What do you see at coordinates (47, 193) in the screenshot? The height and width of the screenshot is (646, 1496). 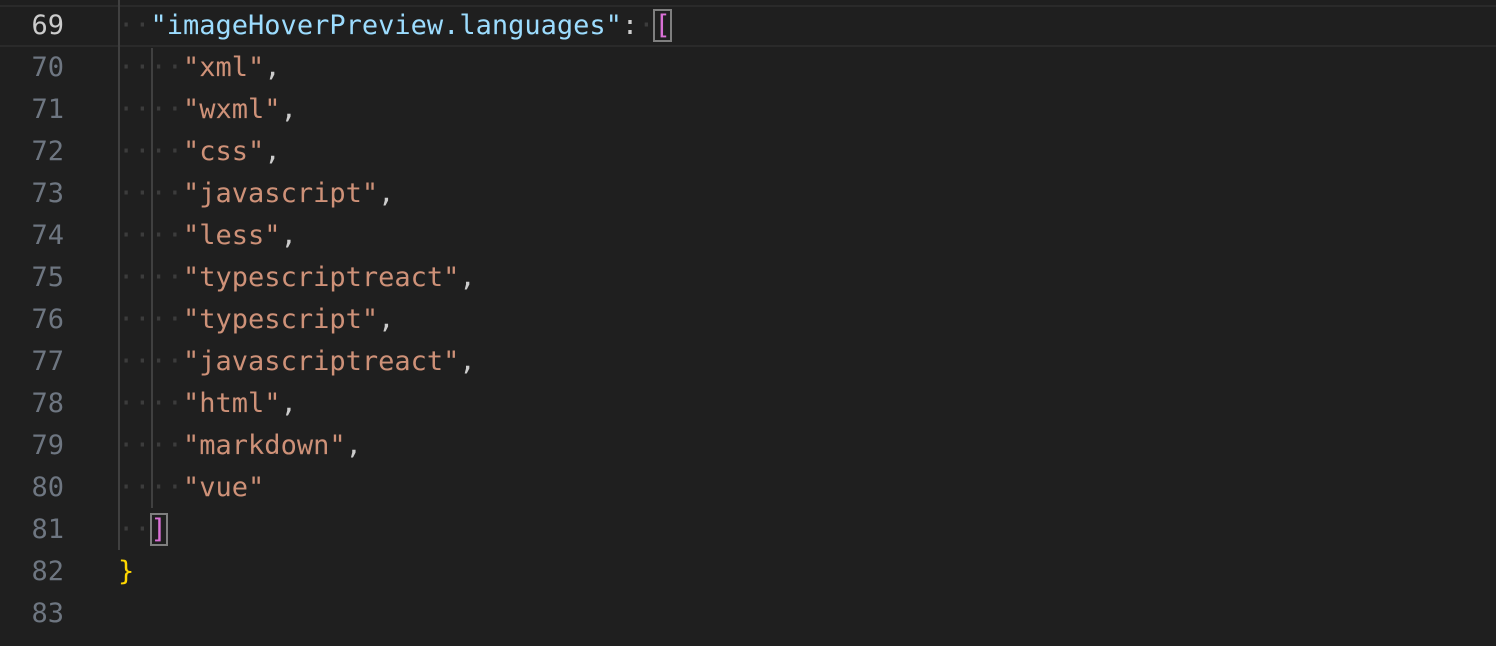 I see `line-number: 73` at bounding box center [47, 193].